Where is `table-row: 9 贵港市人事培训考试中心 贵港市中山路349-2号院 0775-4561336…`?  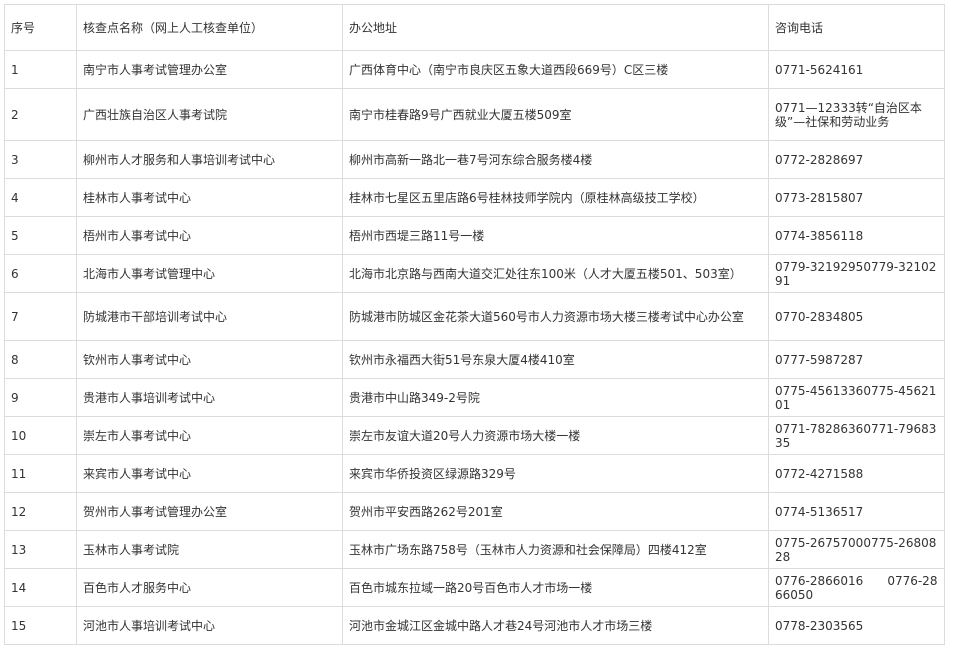 table-row: 9 贵港市人事培训考试中心 贵港市中山路349-2号院 0775-4561336… is located at coordinates (474, 397).